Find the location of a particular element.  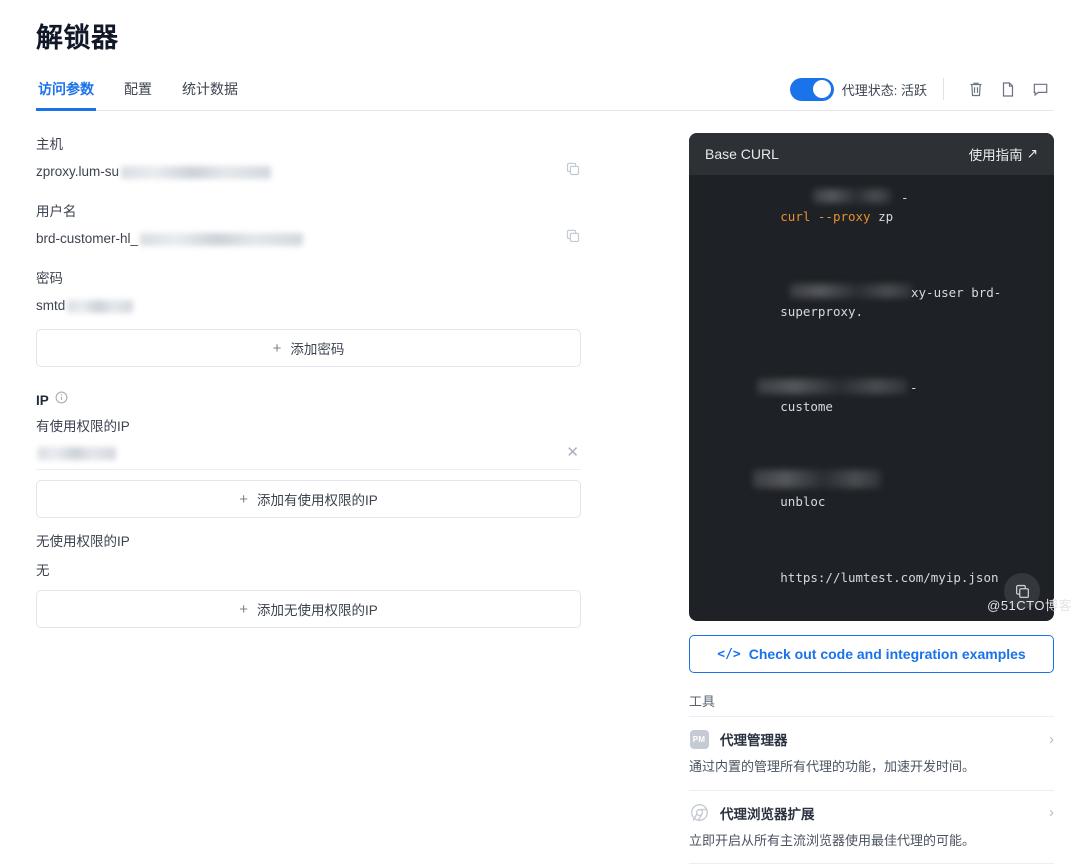

ip-label: IP is located at coordinates (42, 400).